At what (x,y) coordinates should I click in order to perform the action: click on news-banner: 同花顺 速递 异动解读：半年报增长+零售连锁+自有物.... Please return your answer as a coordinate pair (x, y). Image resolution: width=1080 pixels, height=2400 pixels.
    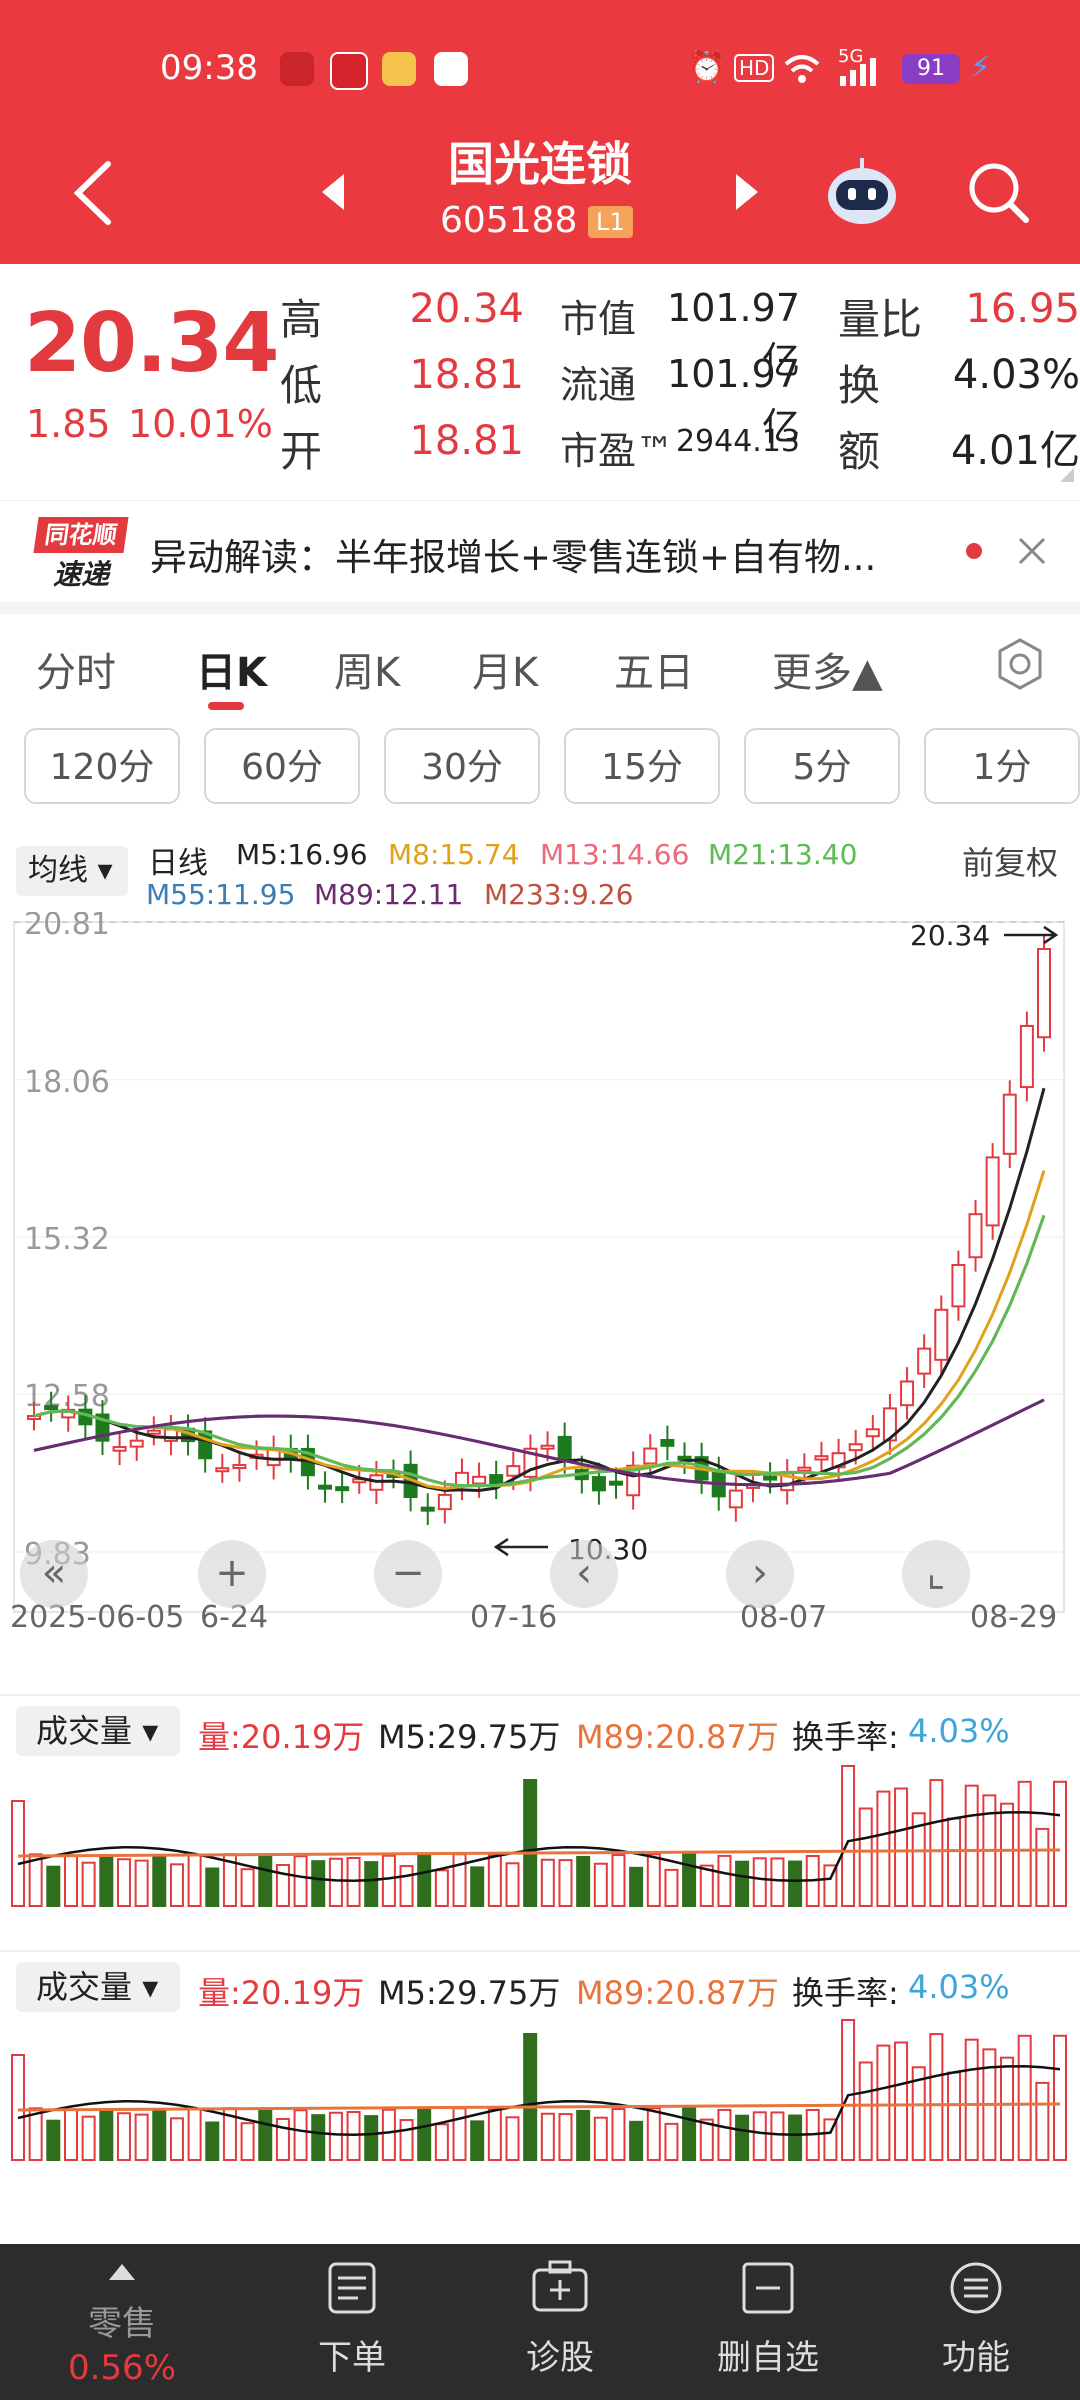
    Looking at the image, I should click on (540, 550).